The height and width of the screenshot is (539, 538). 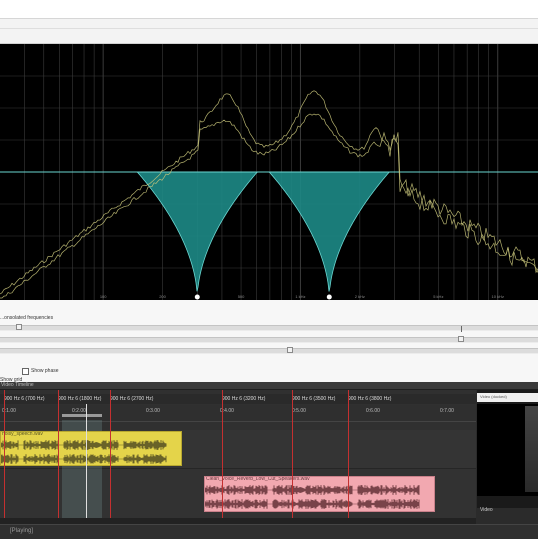 I want to click on status-text: [Playing], so click(x=22, y=531).